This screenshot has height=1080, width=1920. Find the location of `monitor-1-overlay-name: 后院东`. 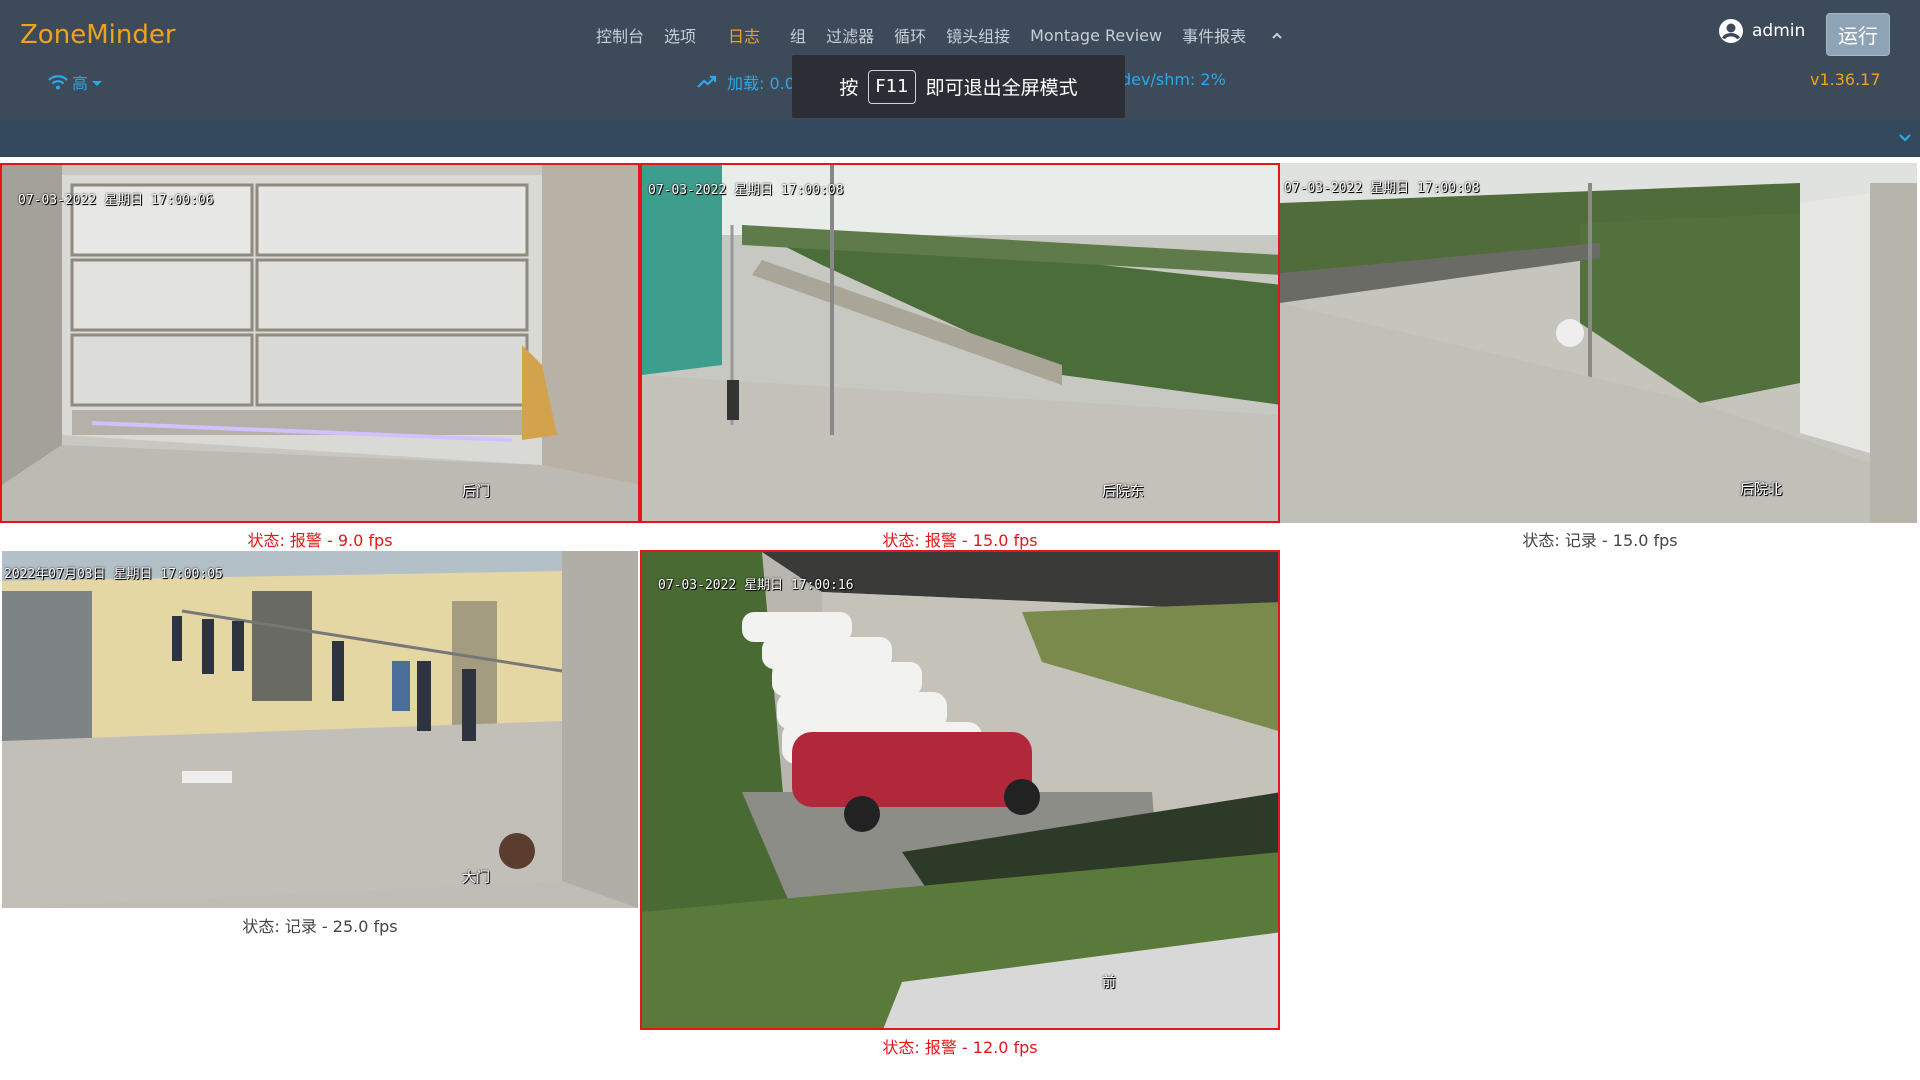

monitor-1-overlay-name: 后院东 is located at coordinates (1123, 492).